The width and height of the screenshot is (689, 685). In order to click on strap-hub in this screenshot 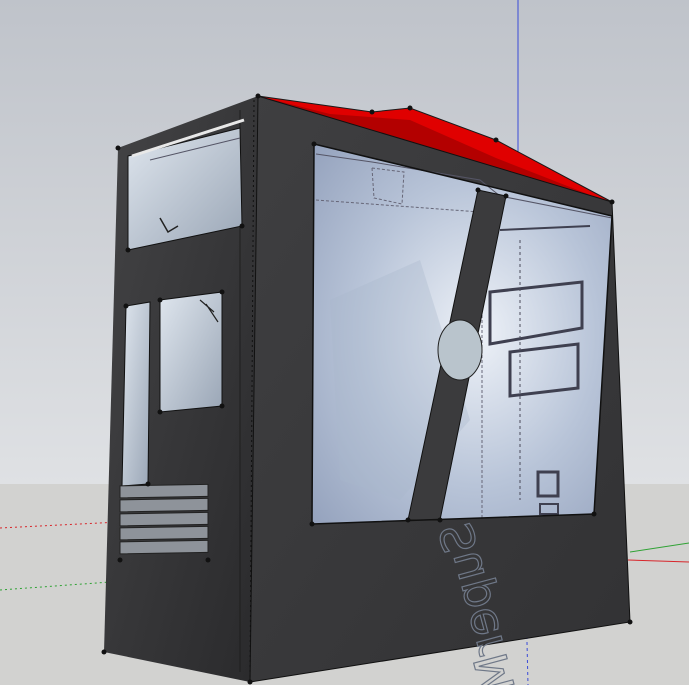, I will do `click(460, 350)`.